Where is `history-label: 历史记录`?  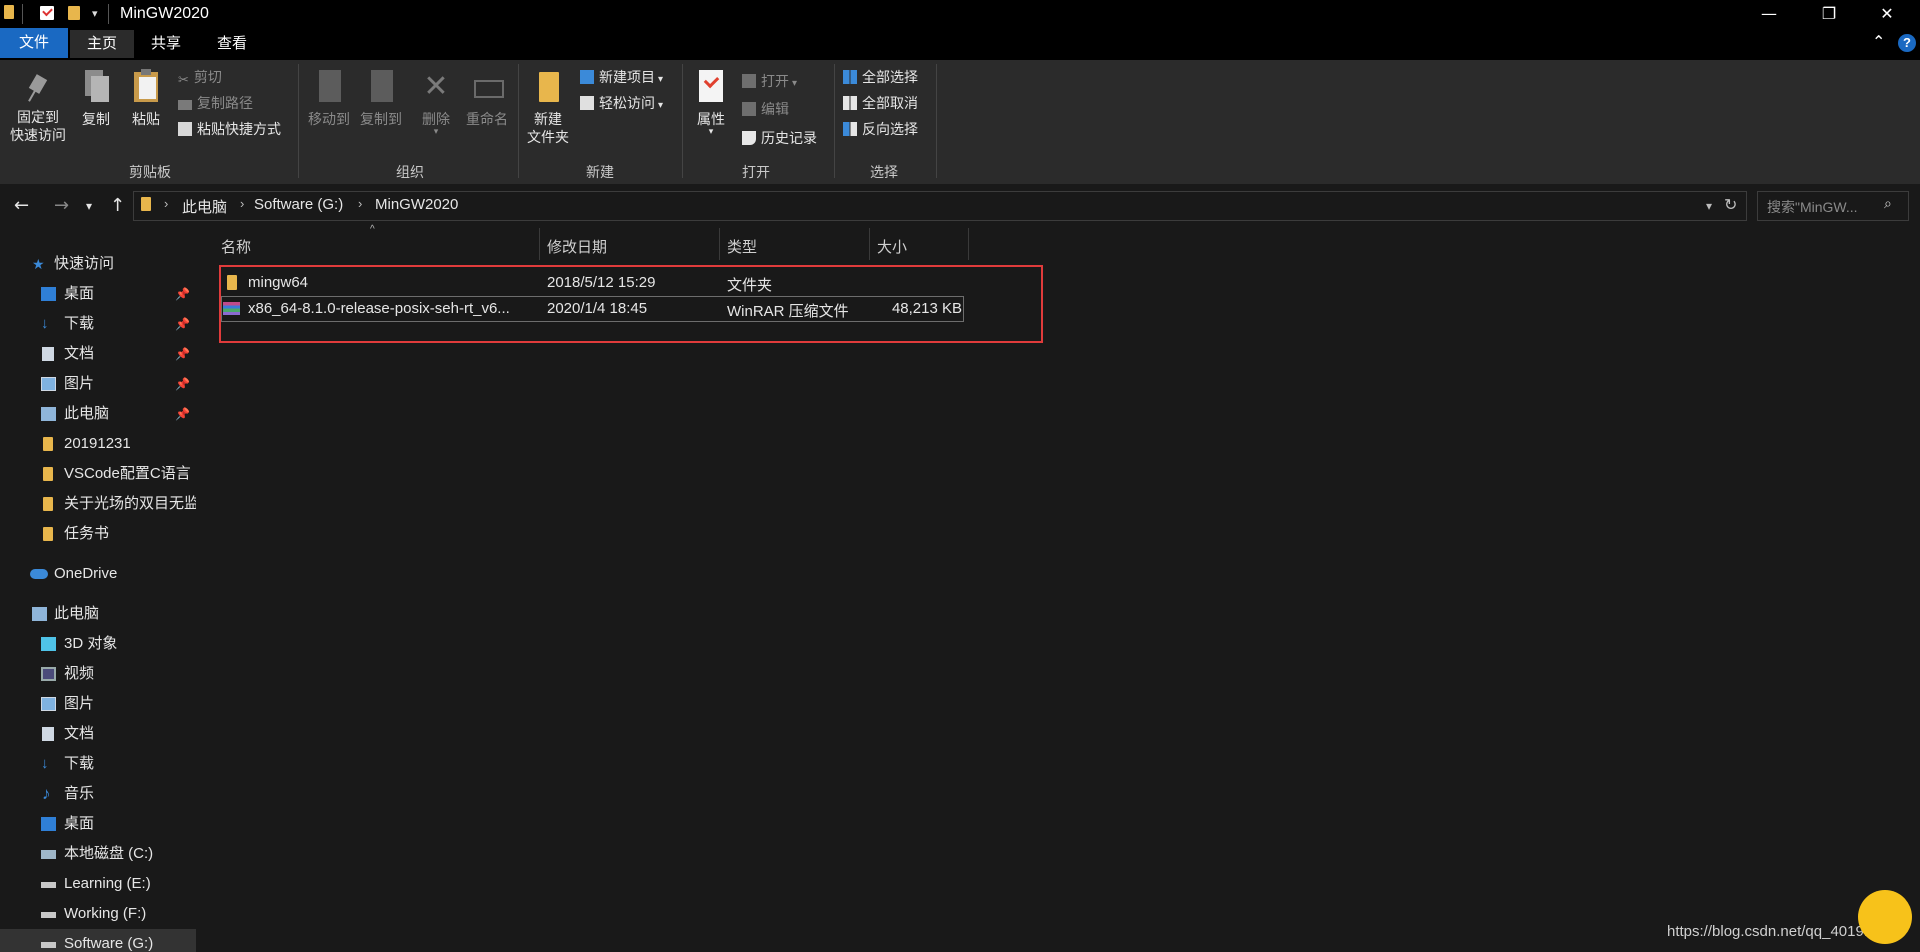 history-label: 历史记录 is located at coordinates (789, 138).